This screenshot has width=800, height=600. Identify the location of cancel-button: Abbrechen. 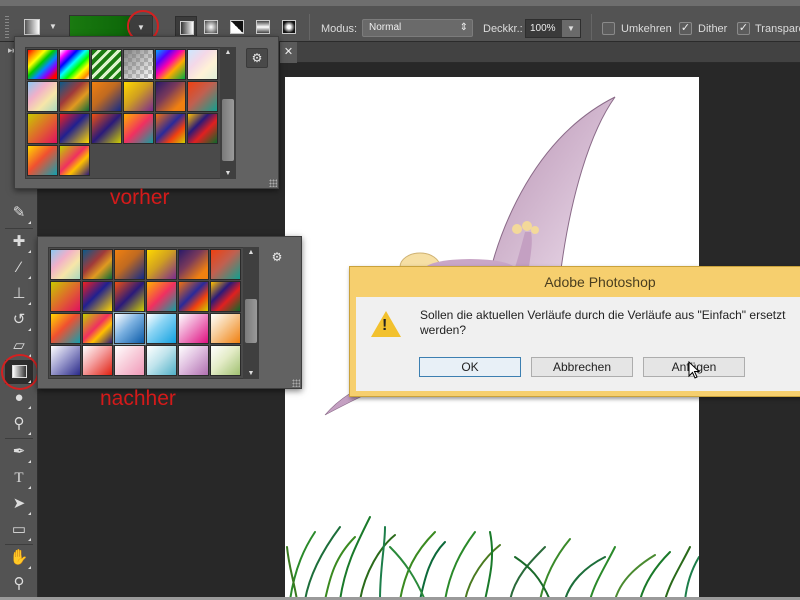
(582, 367).